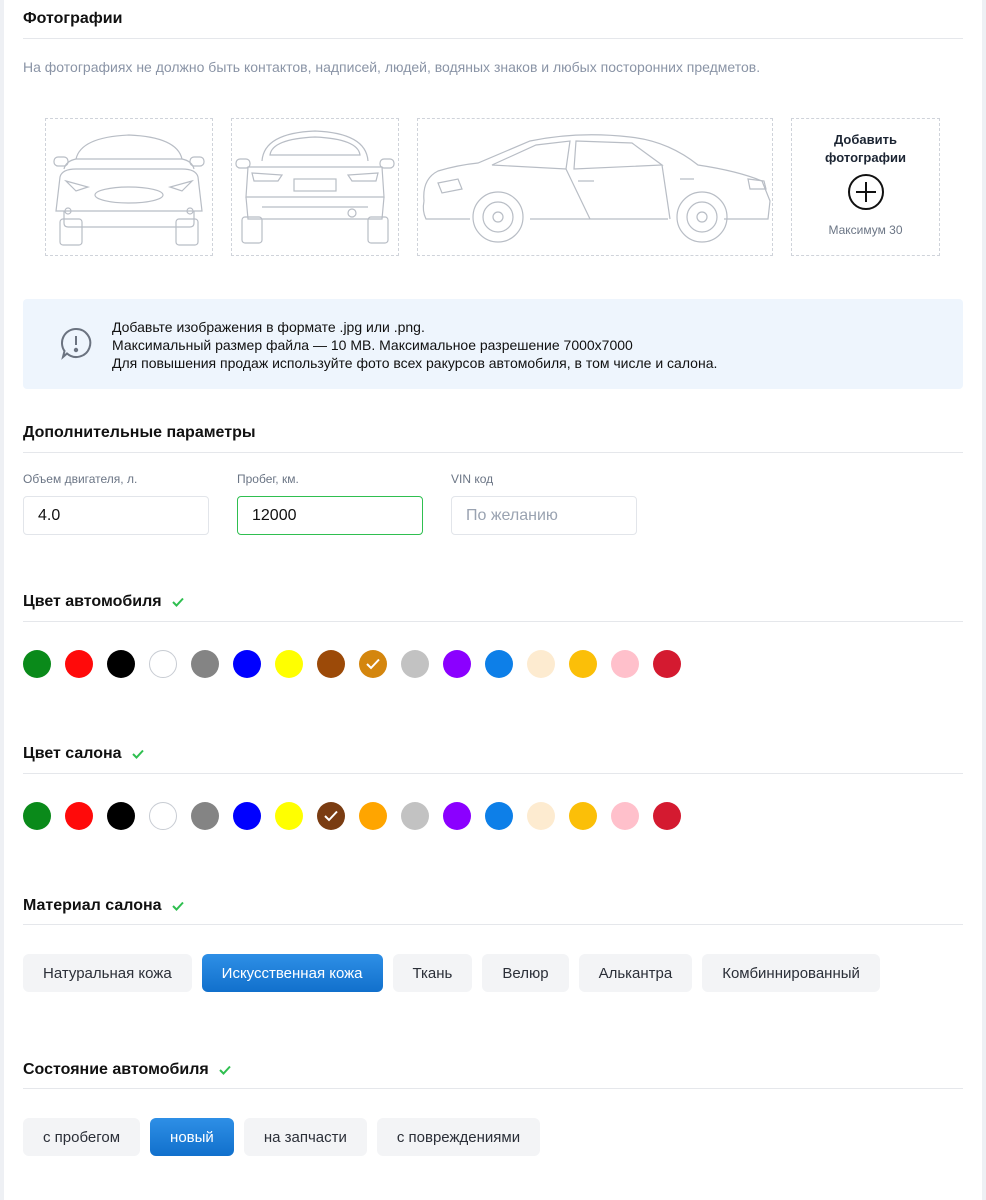  Describe the element at coordinates (82, 1137) in the screenshot. I see `condition-option: с пробегом` at that location.